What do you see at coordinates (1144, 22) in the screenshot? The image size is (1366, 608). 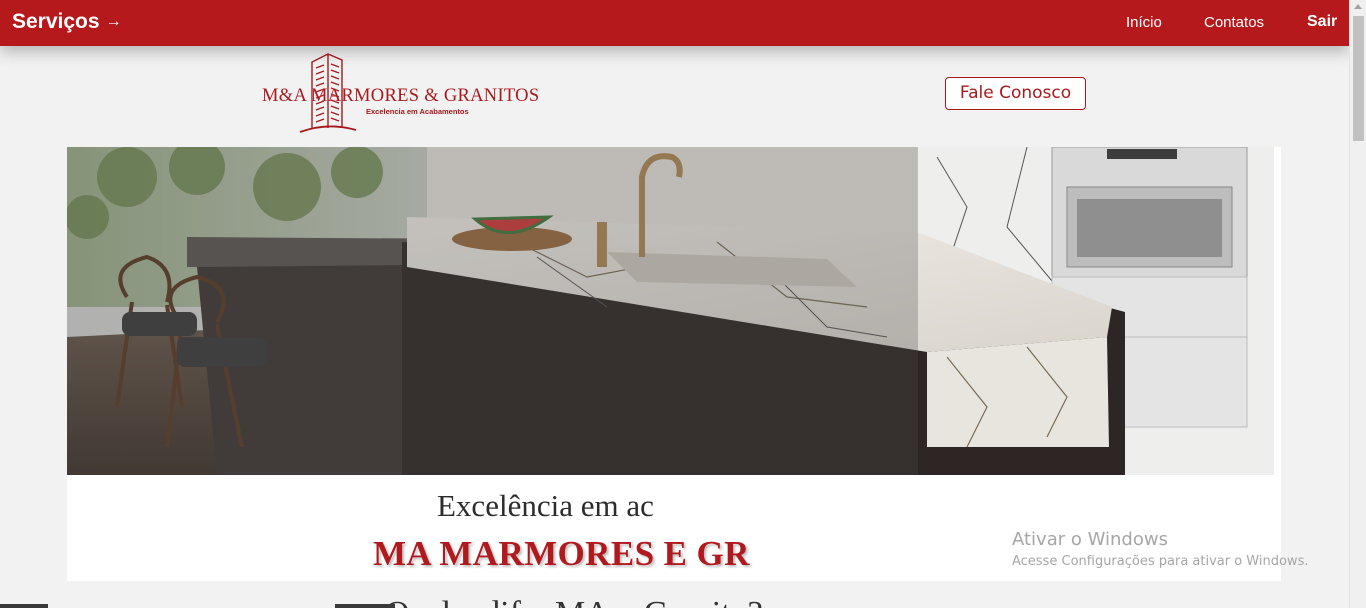 I see `nav-link-inicio: Início` at bounding box center [1144, 22].